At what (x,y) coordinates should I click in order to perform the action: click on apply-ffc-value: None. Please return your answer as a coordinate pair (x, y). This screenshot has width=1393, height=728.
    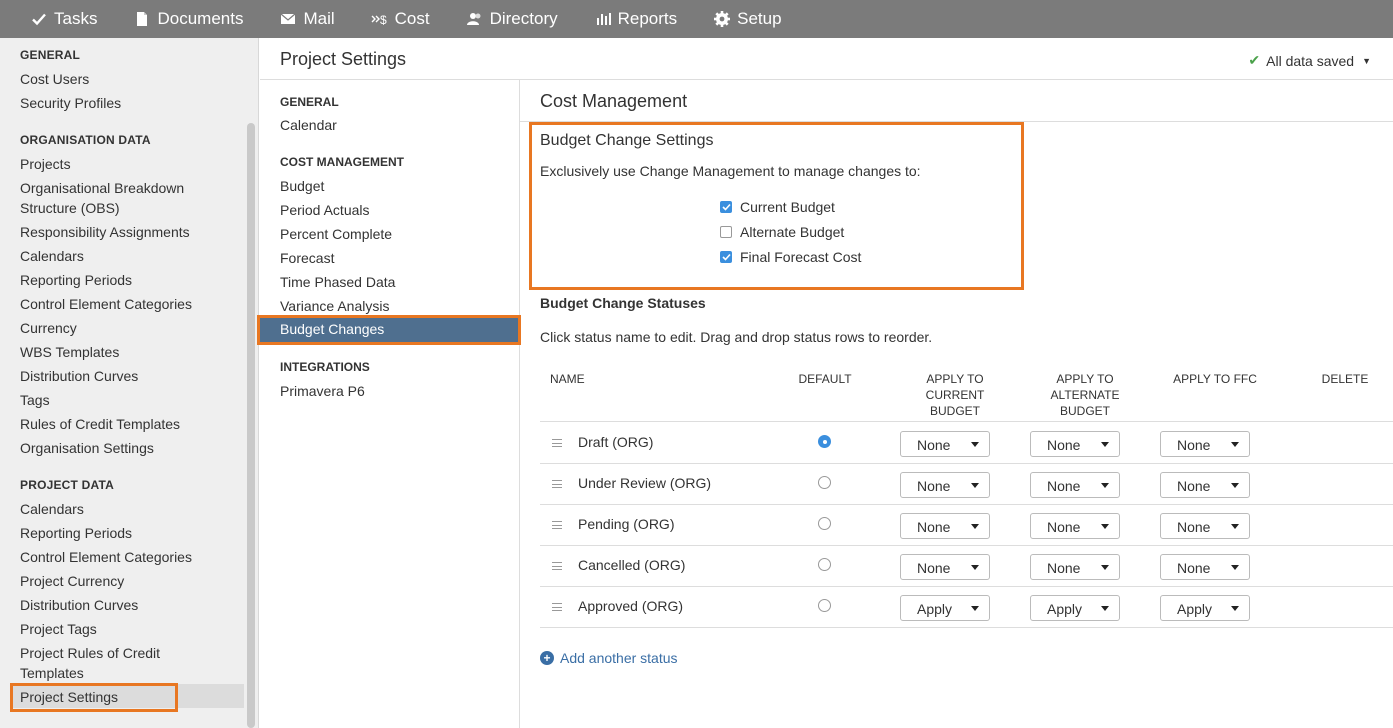
    Looking at the image, I should click on (1194, 568).